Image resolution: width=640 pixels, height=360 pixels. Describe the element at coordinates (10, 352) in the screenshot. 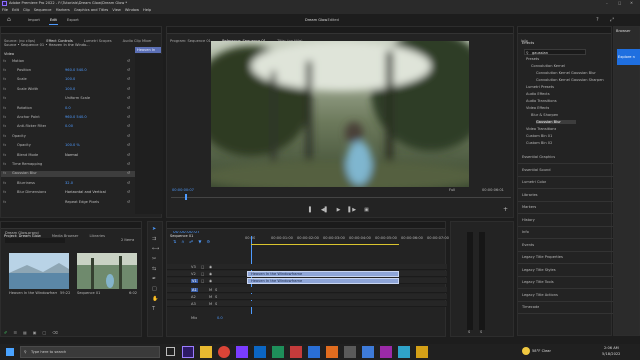

I see `windows-start-icon` at that location.